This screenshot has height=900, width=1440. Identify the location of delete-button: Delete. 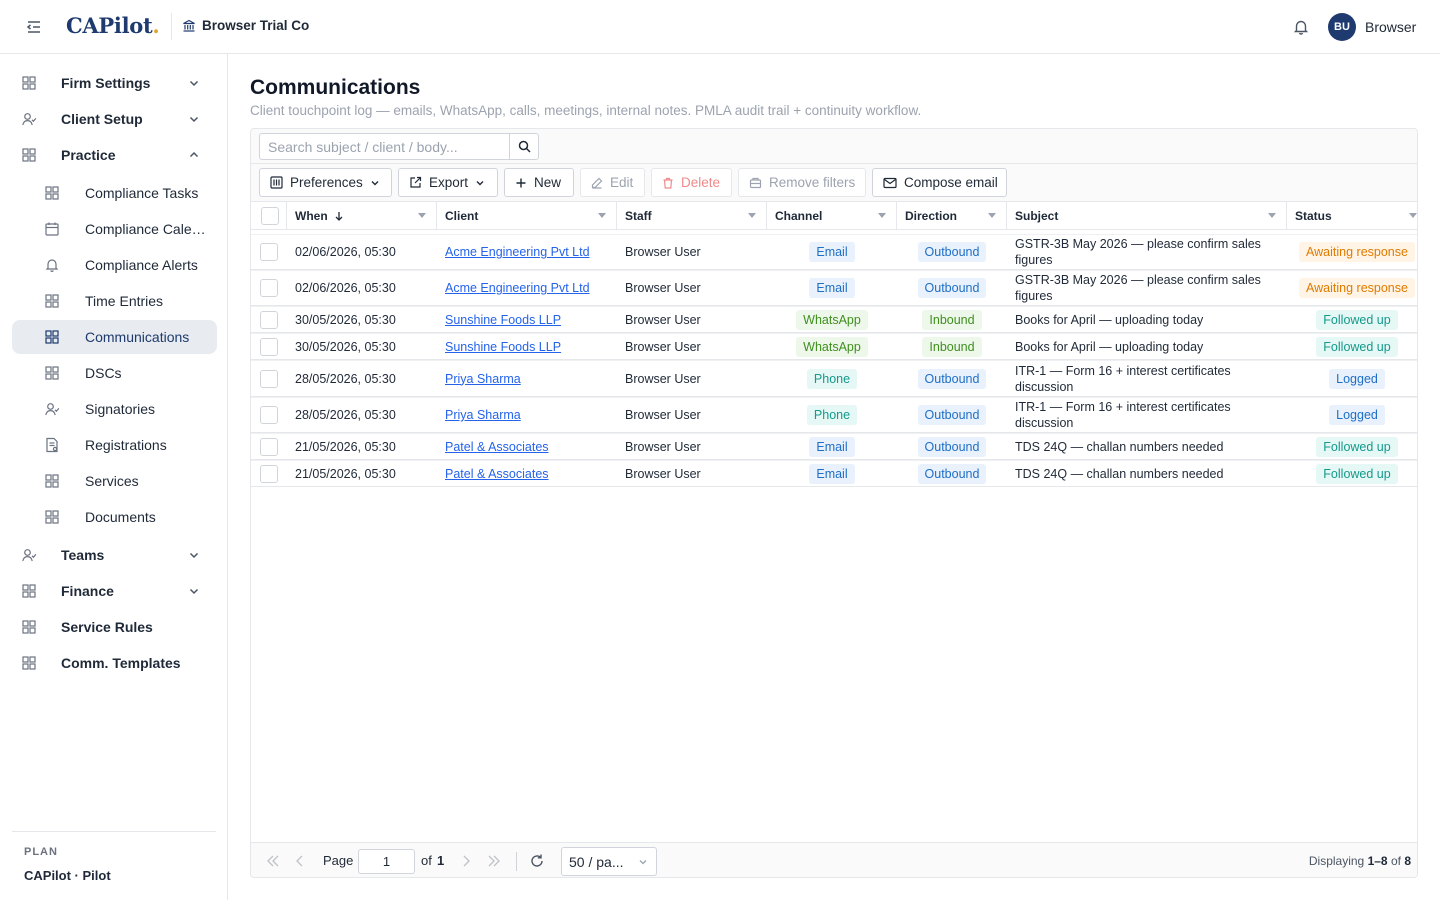
(691, 182).